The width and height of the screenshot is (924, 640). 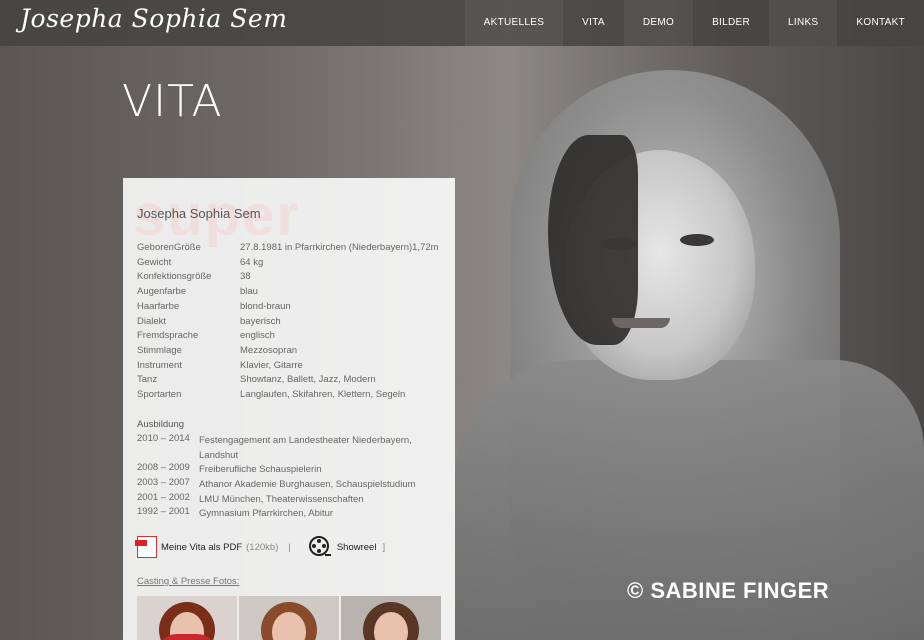 What do you see at coordinates (593, 23) in the screenshot?
I see `nav-vita: VITA` at bounding box center [593, 23].